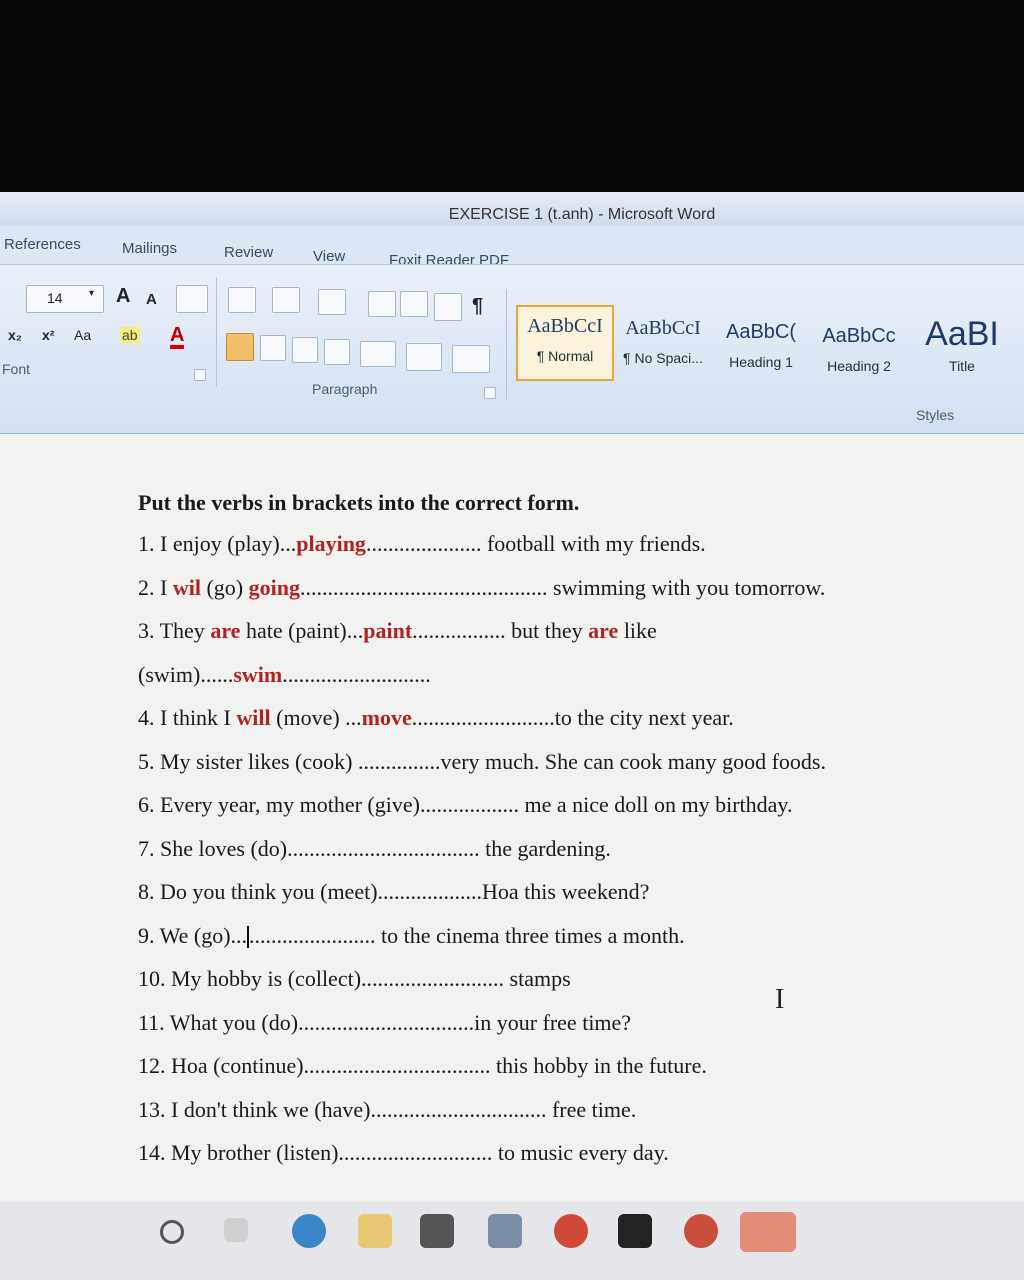  Describe the element at coordinates (123, 296) in the screenshot. I see `grow-font-icon: A` at that location.